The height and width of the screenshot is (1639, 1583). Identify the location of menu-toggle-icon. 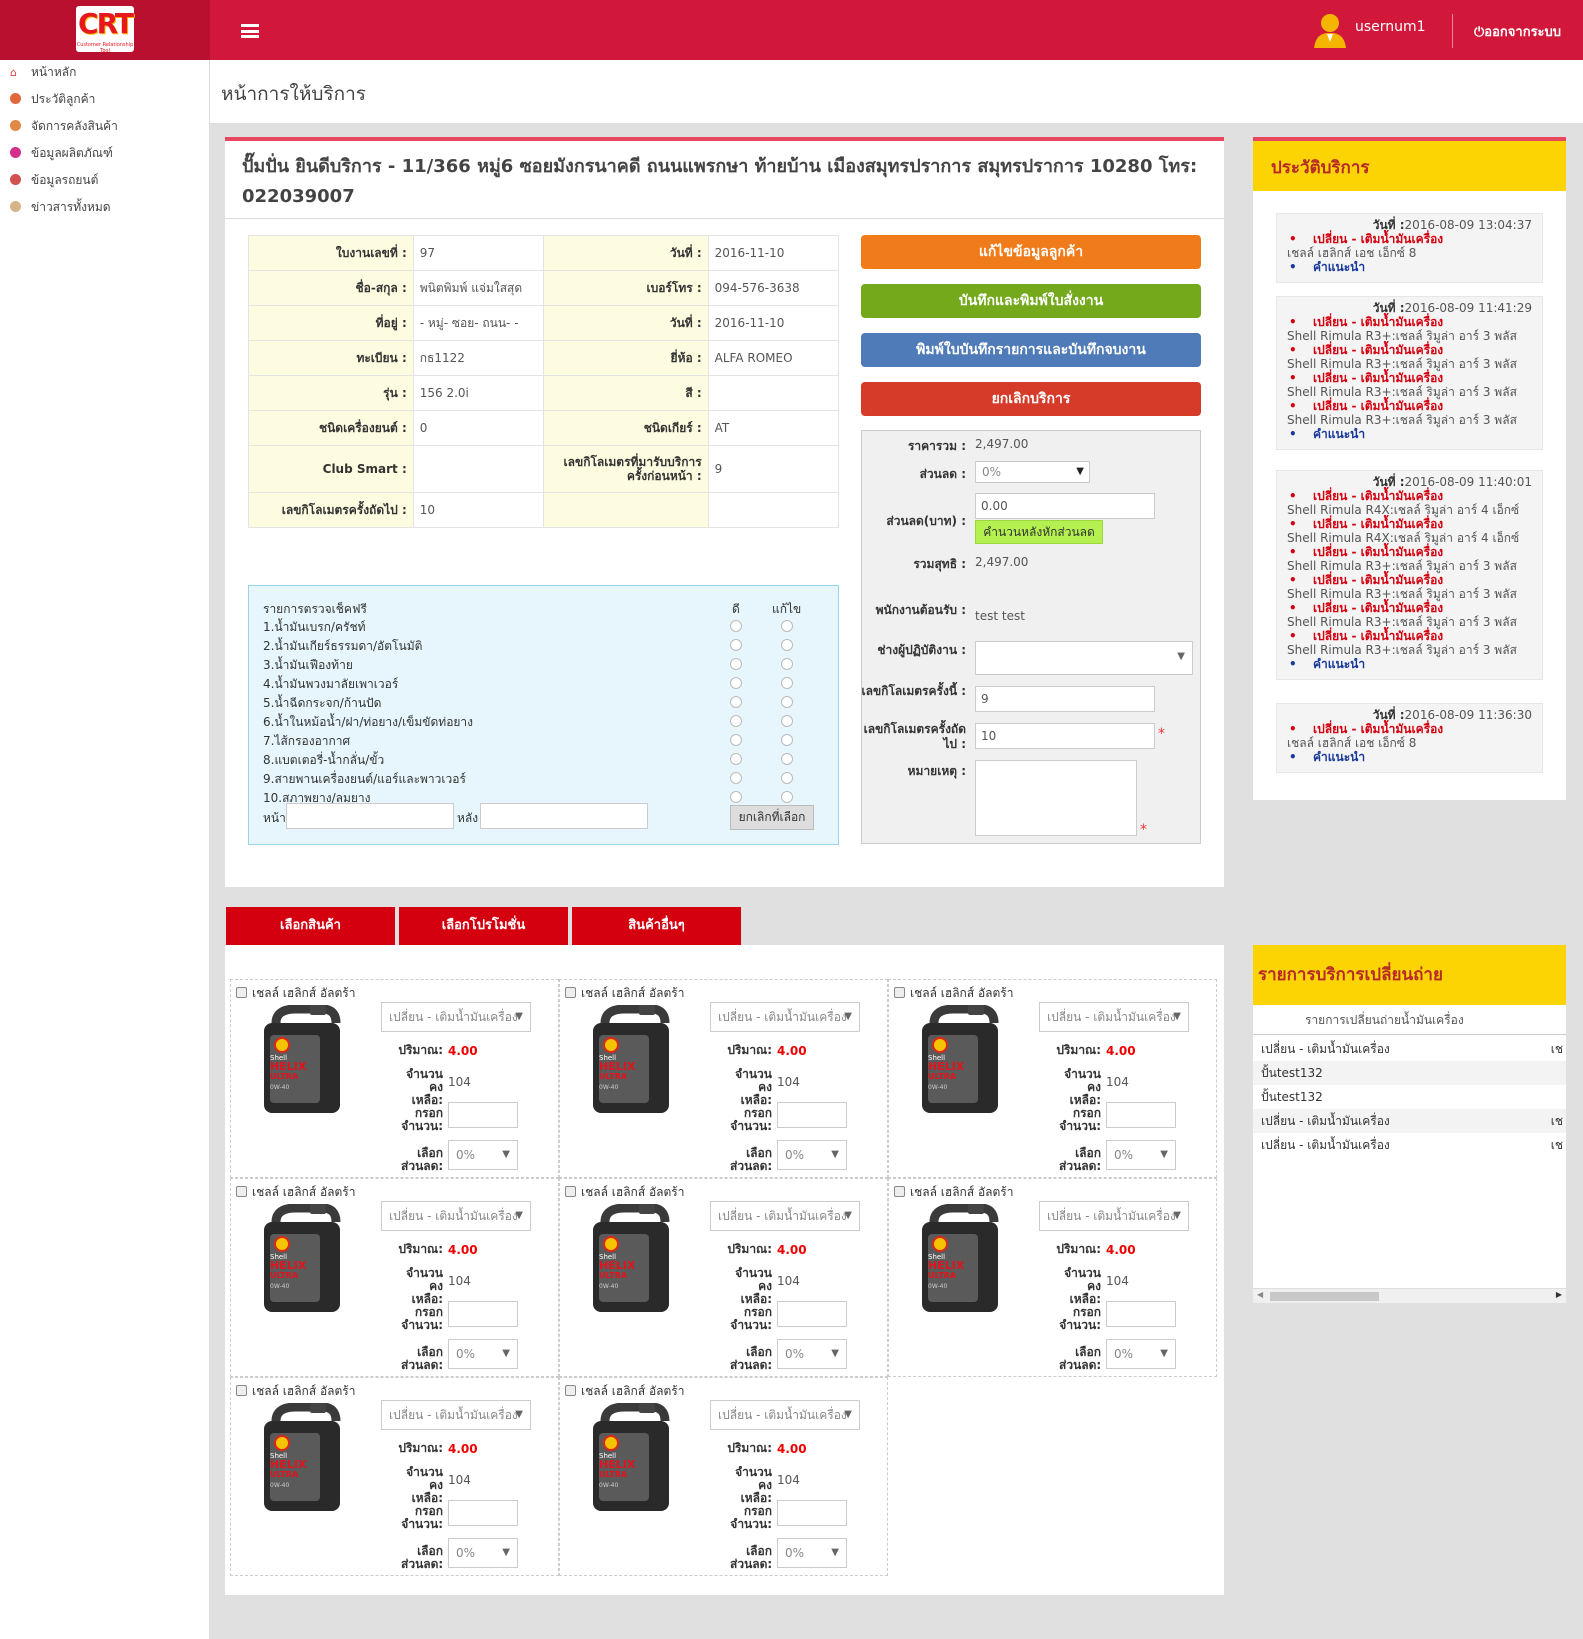
(250, 31).